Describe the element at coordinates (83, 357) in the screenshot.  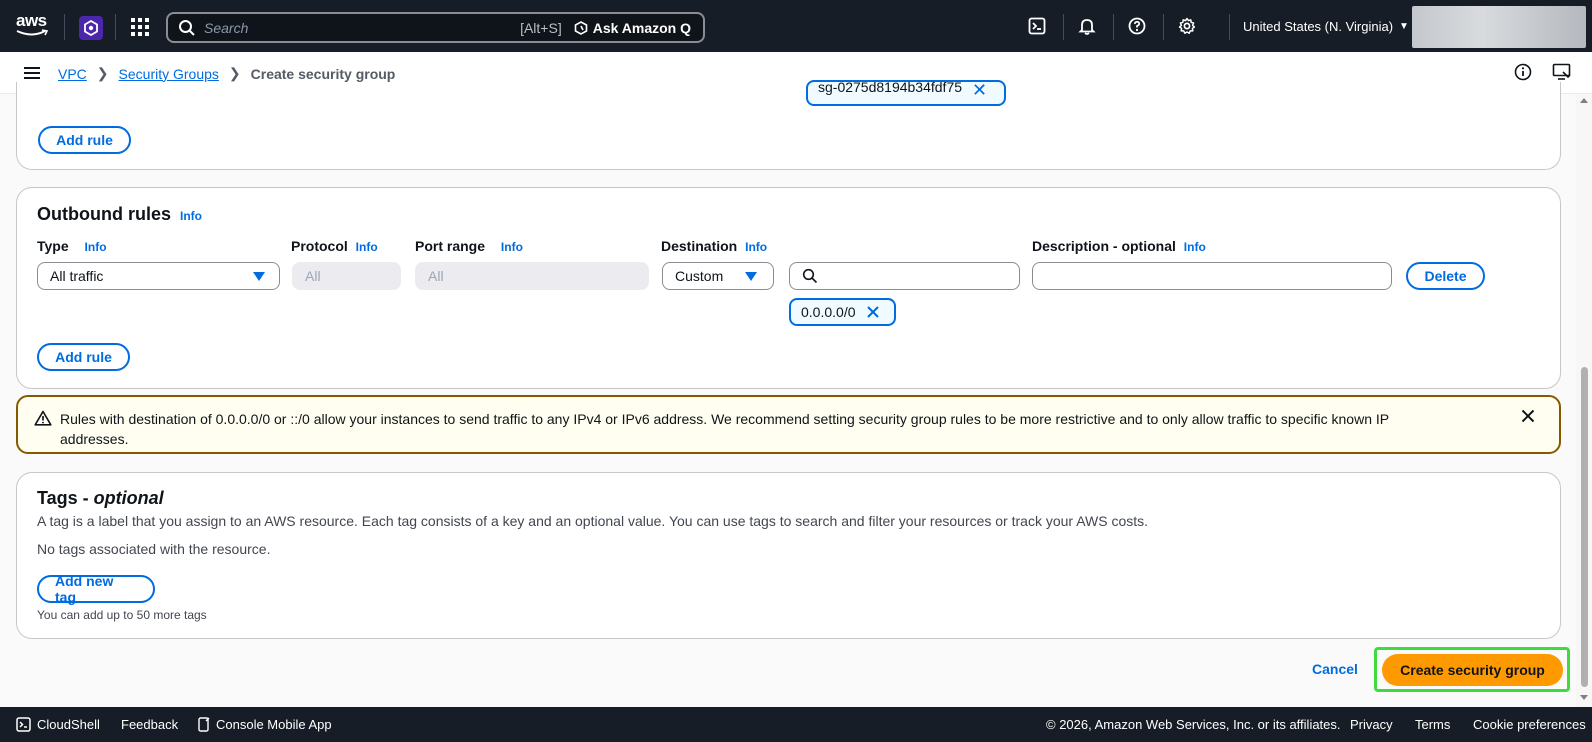
I see `outbound-add-rule-button: Add rule` at that location.